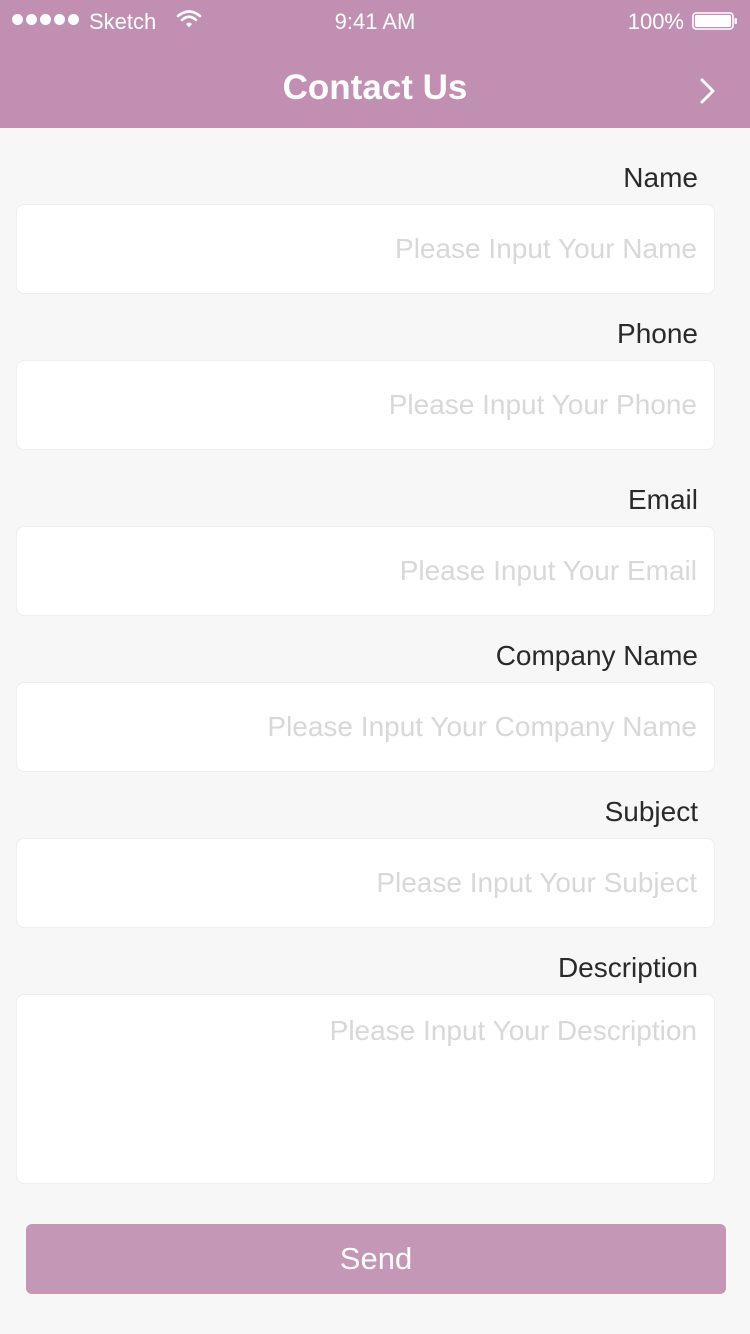 The image size is (750, 1334). I want to click on status-bar: Sketch 9:41 AM 100%, so click(375, 22).